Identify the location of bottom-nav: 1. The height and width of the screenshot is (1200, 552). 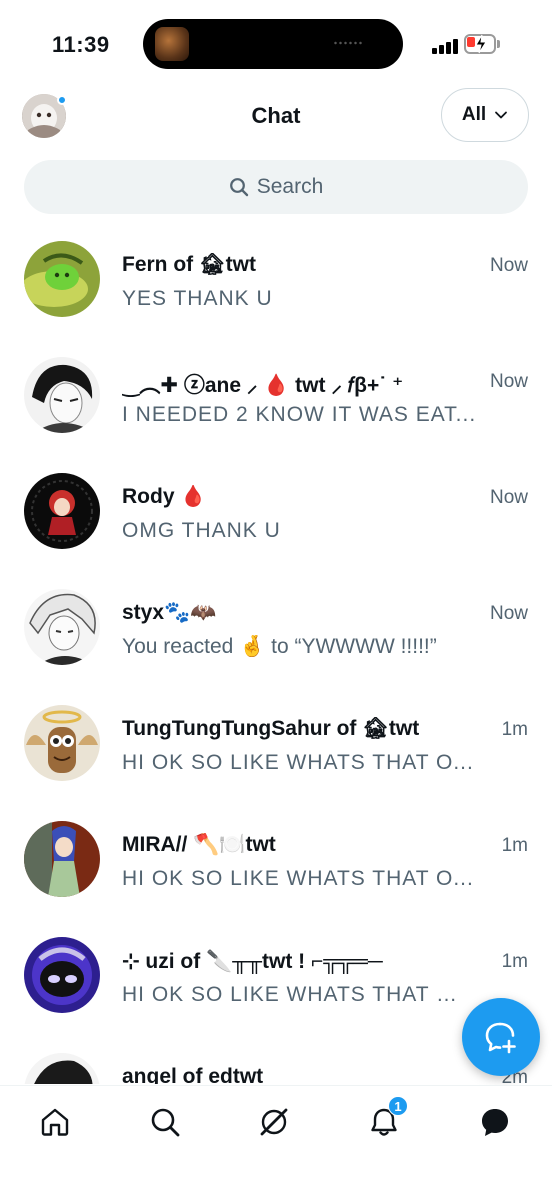
(276, 1142).